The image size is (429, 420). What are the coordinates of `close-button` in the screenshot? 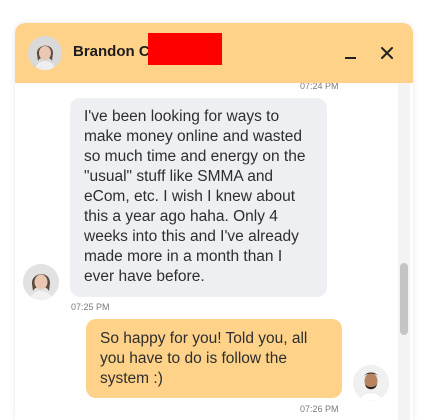 It's located at (387, 53).